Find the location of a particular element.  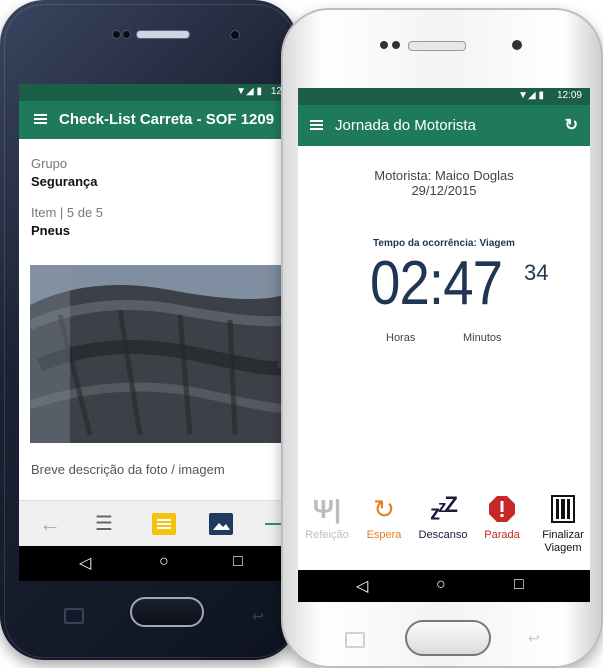

action-label: Refeição is located at coordinates (327, 535).